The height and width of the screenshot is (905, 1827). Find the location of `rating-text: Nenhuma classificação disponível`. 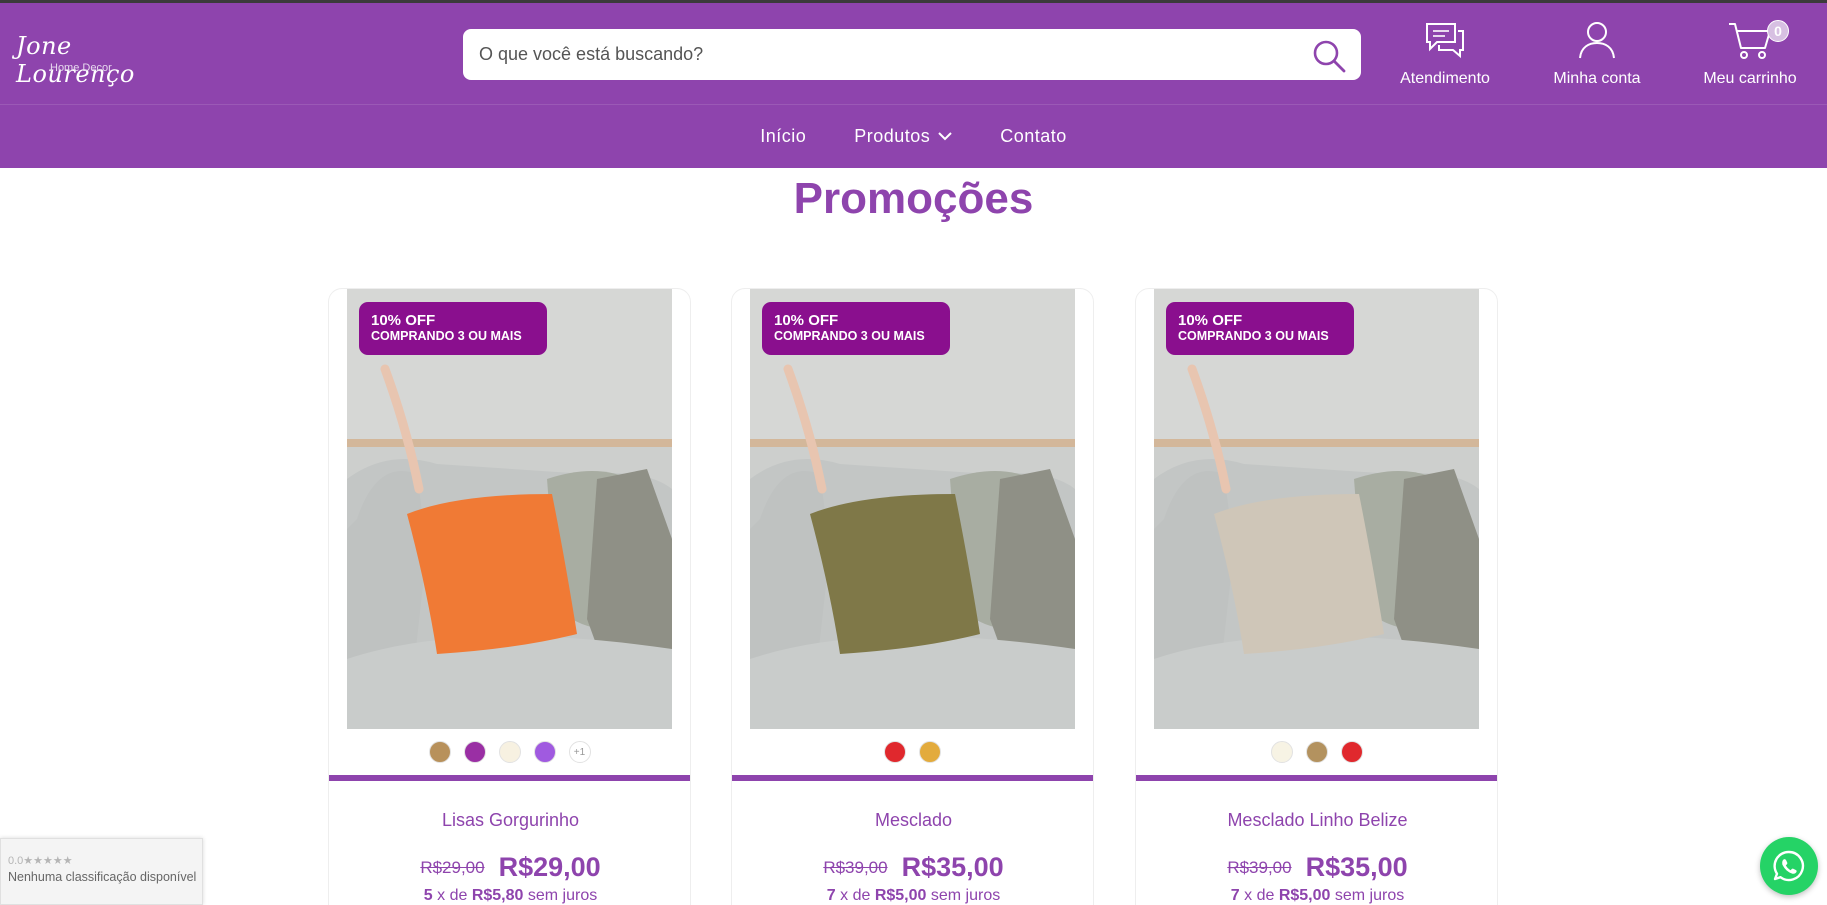

rating-text: Nenhuma classificação disponível is located at coordinates (102, 877).